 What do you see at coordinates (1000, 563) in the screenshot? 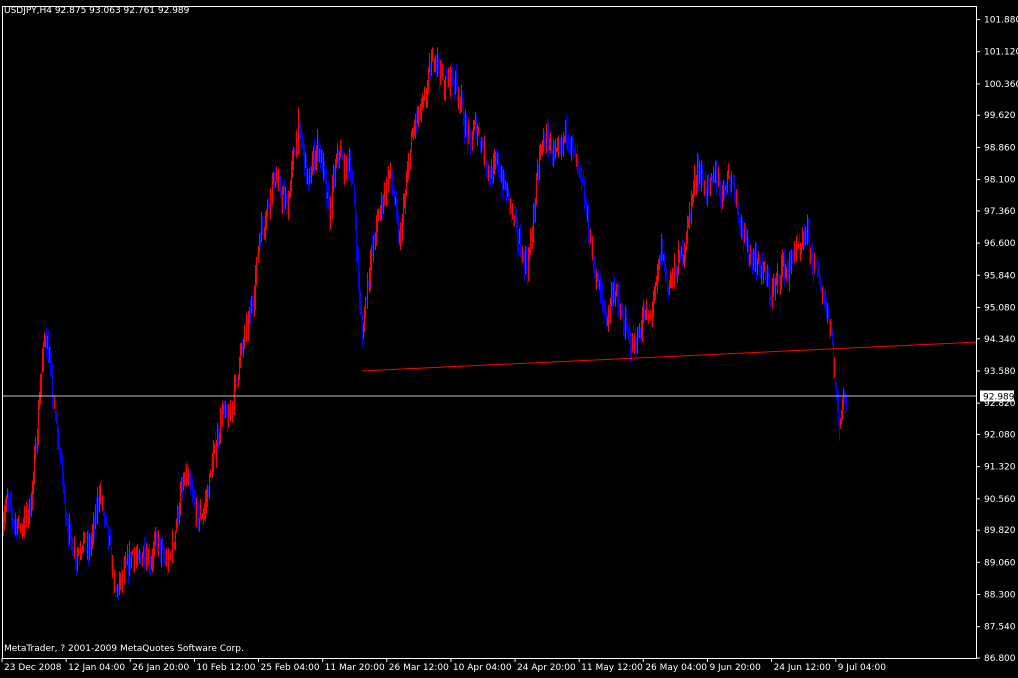
I see `y-tick-label: 89.060` at bounding box center [1000, 563].